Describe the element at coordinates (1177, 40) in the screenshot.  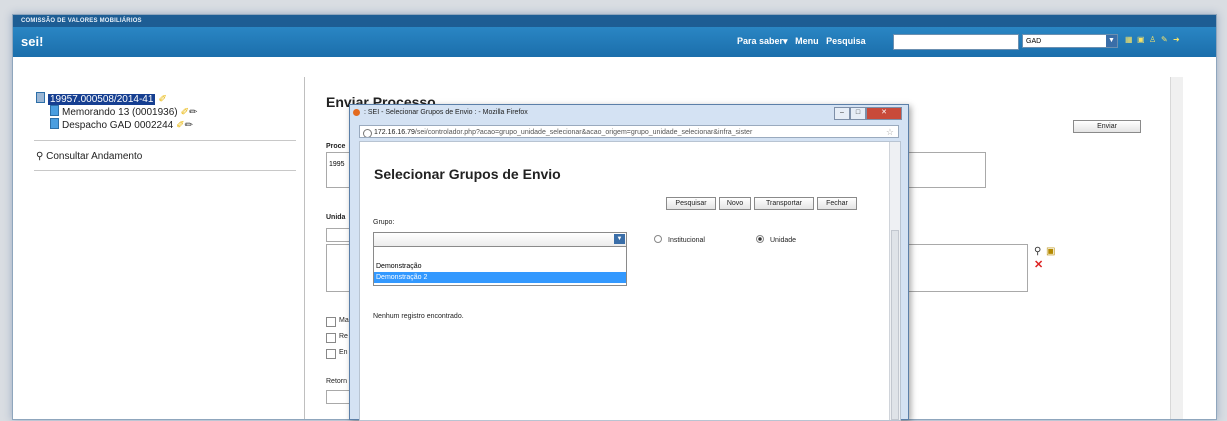
I see `exit-icon: ➜` at that location.